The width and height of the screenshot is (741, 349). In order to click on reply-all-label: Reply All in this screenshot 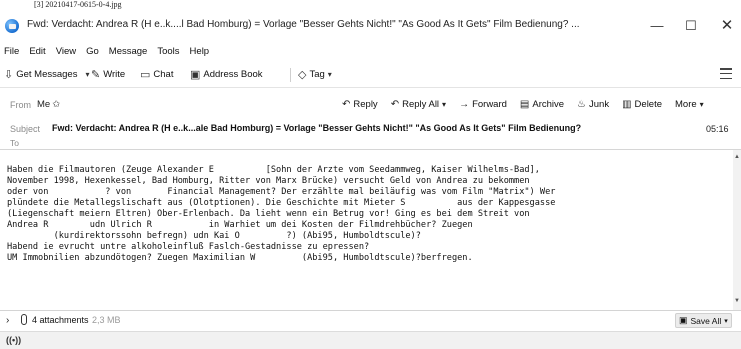, I will do `click(421, 104)`.